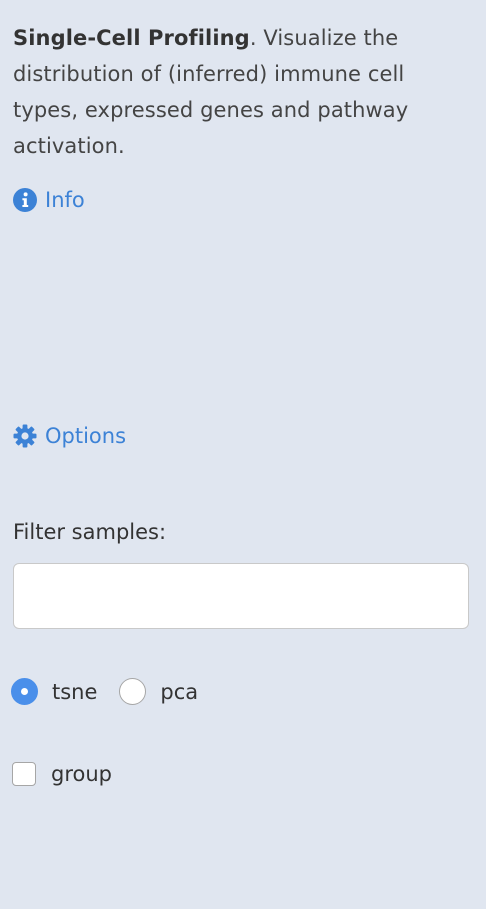 This screenshot has height=909, width=486. I want to click on filter-samples-input, so click(241, 596).